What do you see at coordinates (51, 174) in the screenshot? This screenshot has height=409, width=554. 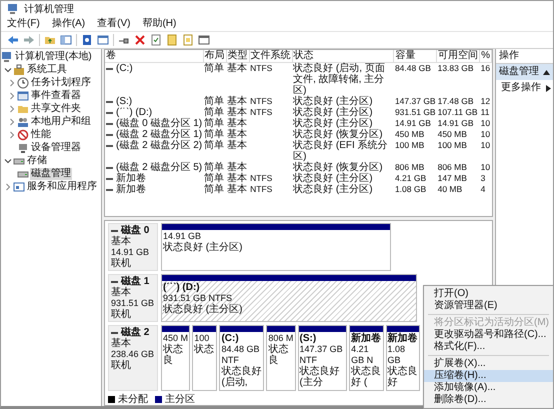 I see `tree-item: 磁盘管理` at bounding box center [51, 174].